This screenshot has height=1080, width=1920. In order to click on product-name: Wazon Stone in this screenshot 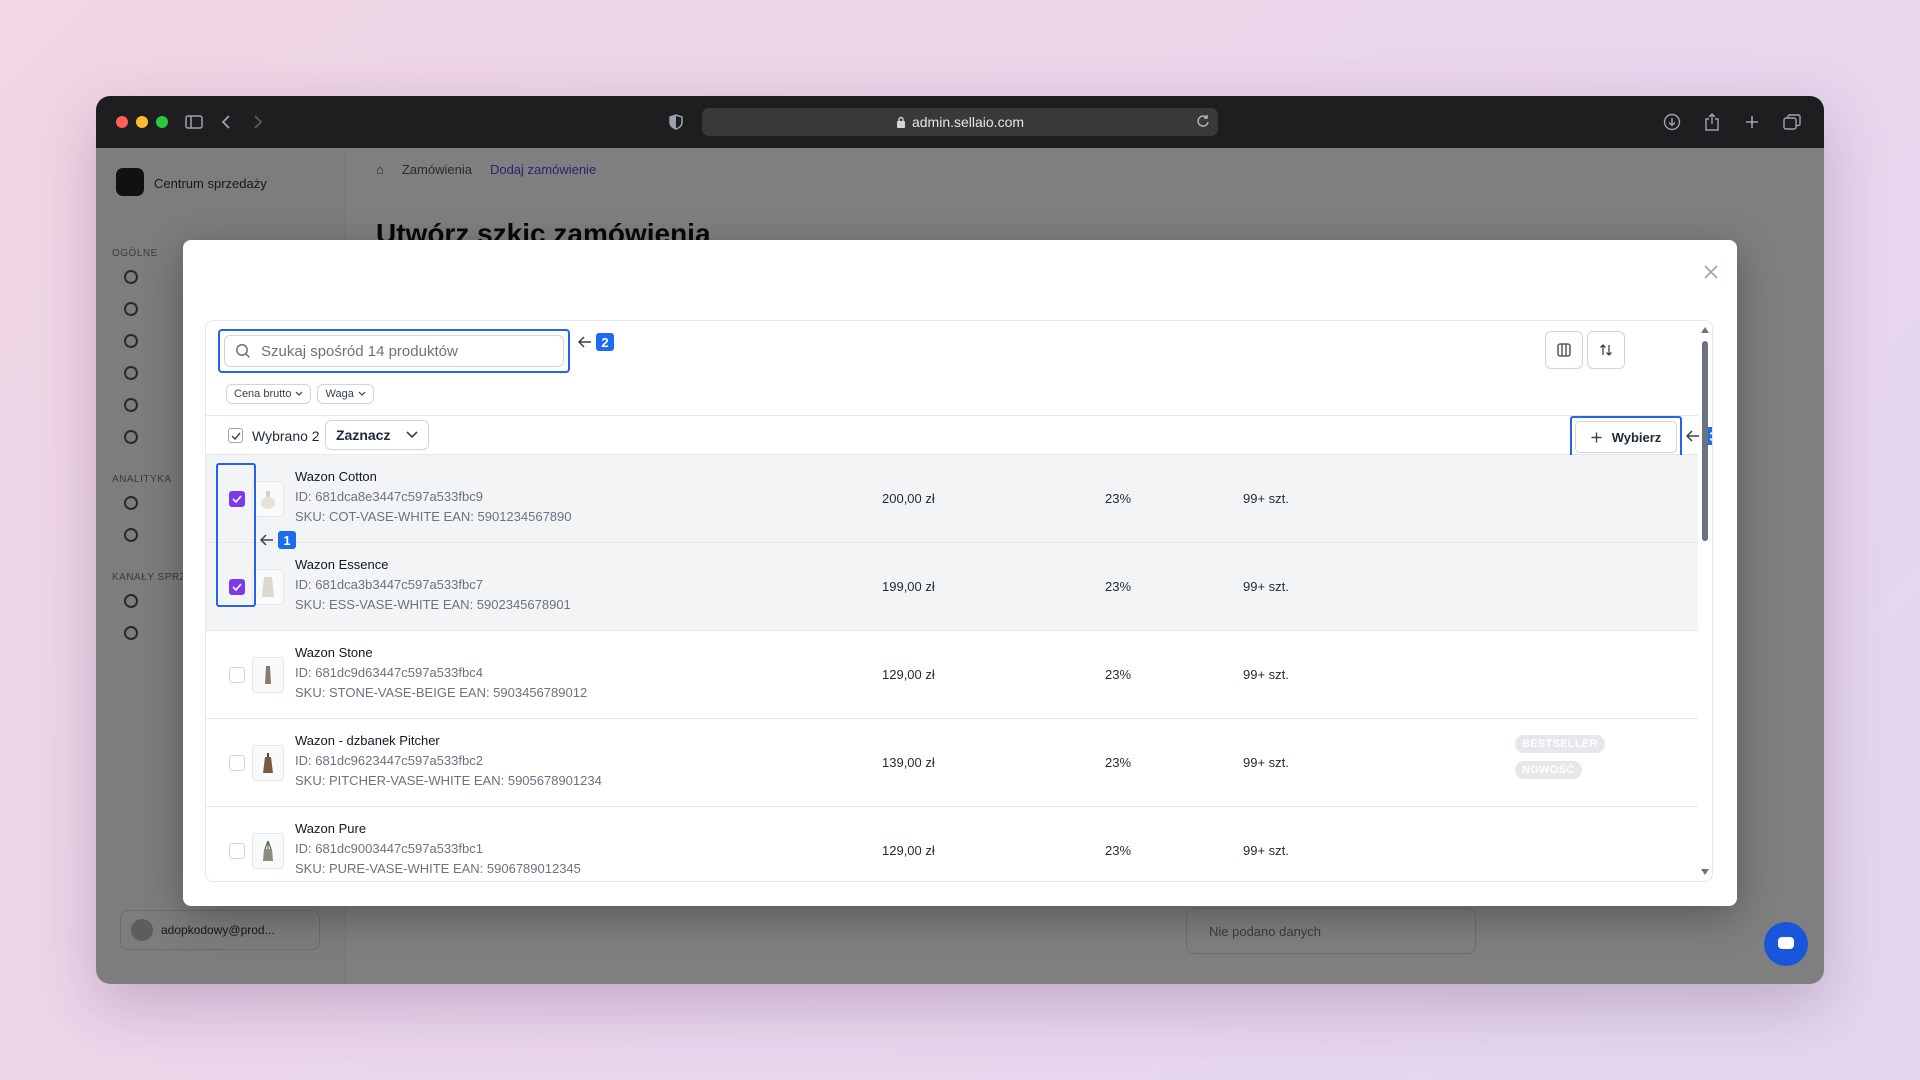, I will do `click(334, 652)`.